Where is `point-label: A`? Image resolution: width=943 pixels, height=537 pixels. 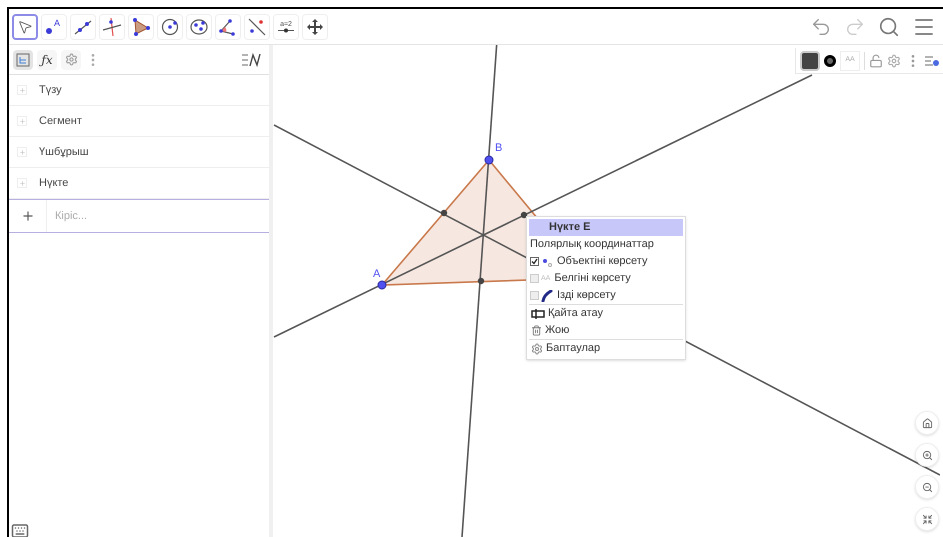 point-label: A is located at coordinates (376, 274).